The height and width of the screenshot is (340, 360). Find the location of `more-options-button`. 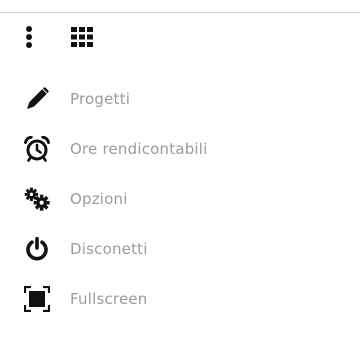

more-options-button is located at coordinates (29, 37).